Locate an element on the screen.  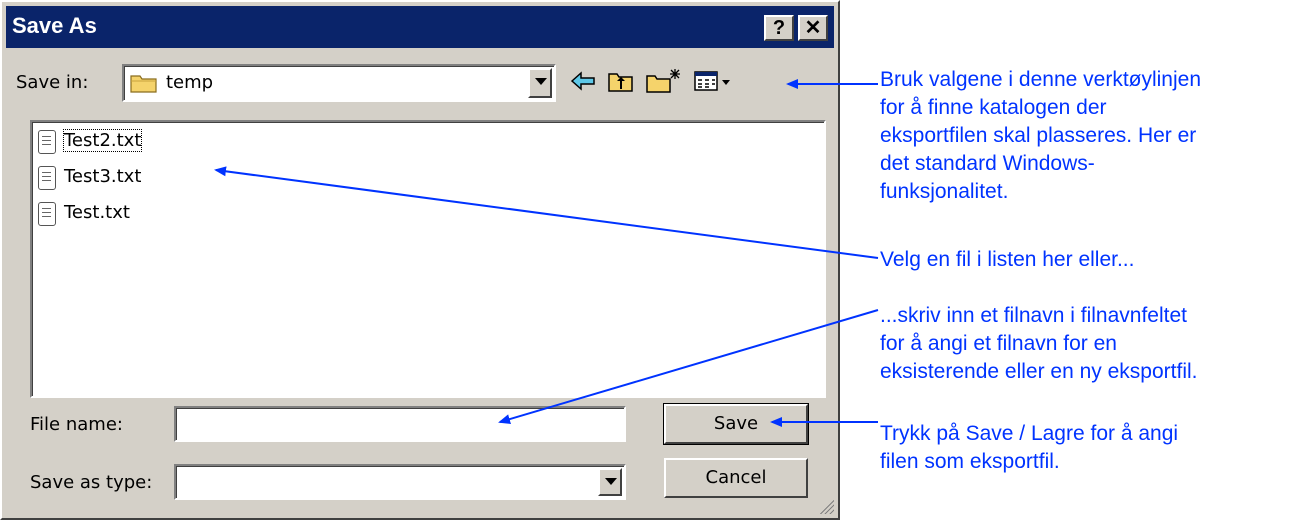
annotation-line: for å finne katalogen der is located at coordinates (993, 107).